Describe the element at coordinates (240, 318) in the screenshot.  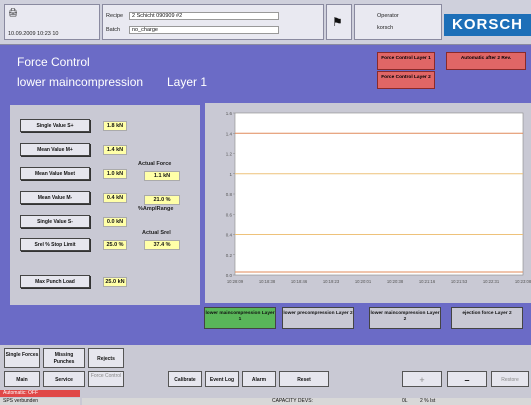
I see `tab-lower-maincompression-layer1: lower maincompression Layer 1` at that location.